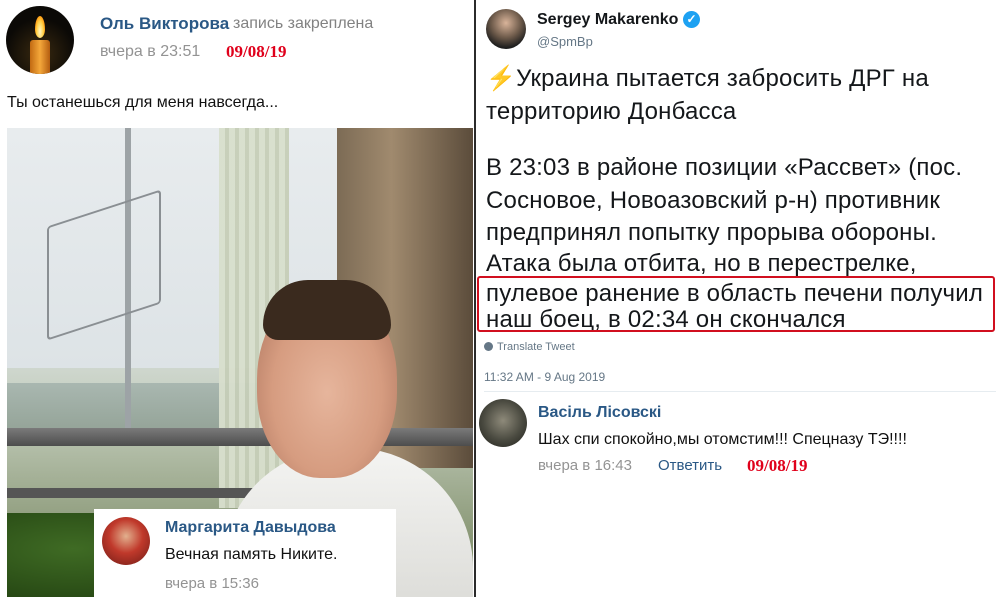  What do you see at coordinates (565, 41) in the screenshot?
I see `tweet-author-handle: @SpmBp` at bounding box center [565, 41].